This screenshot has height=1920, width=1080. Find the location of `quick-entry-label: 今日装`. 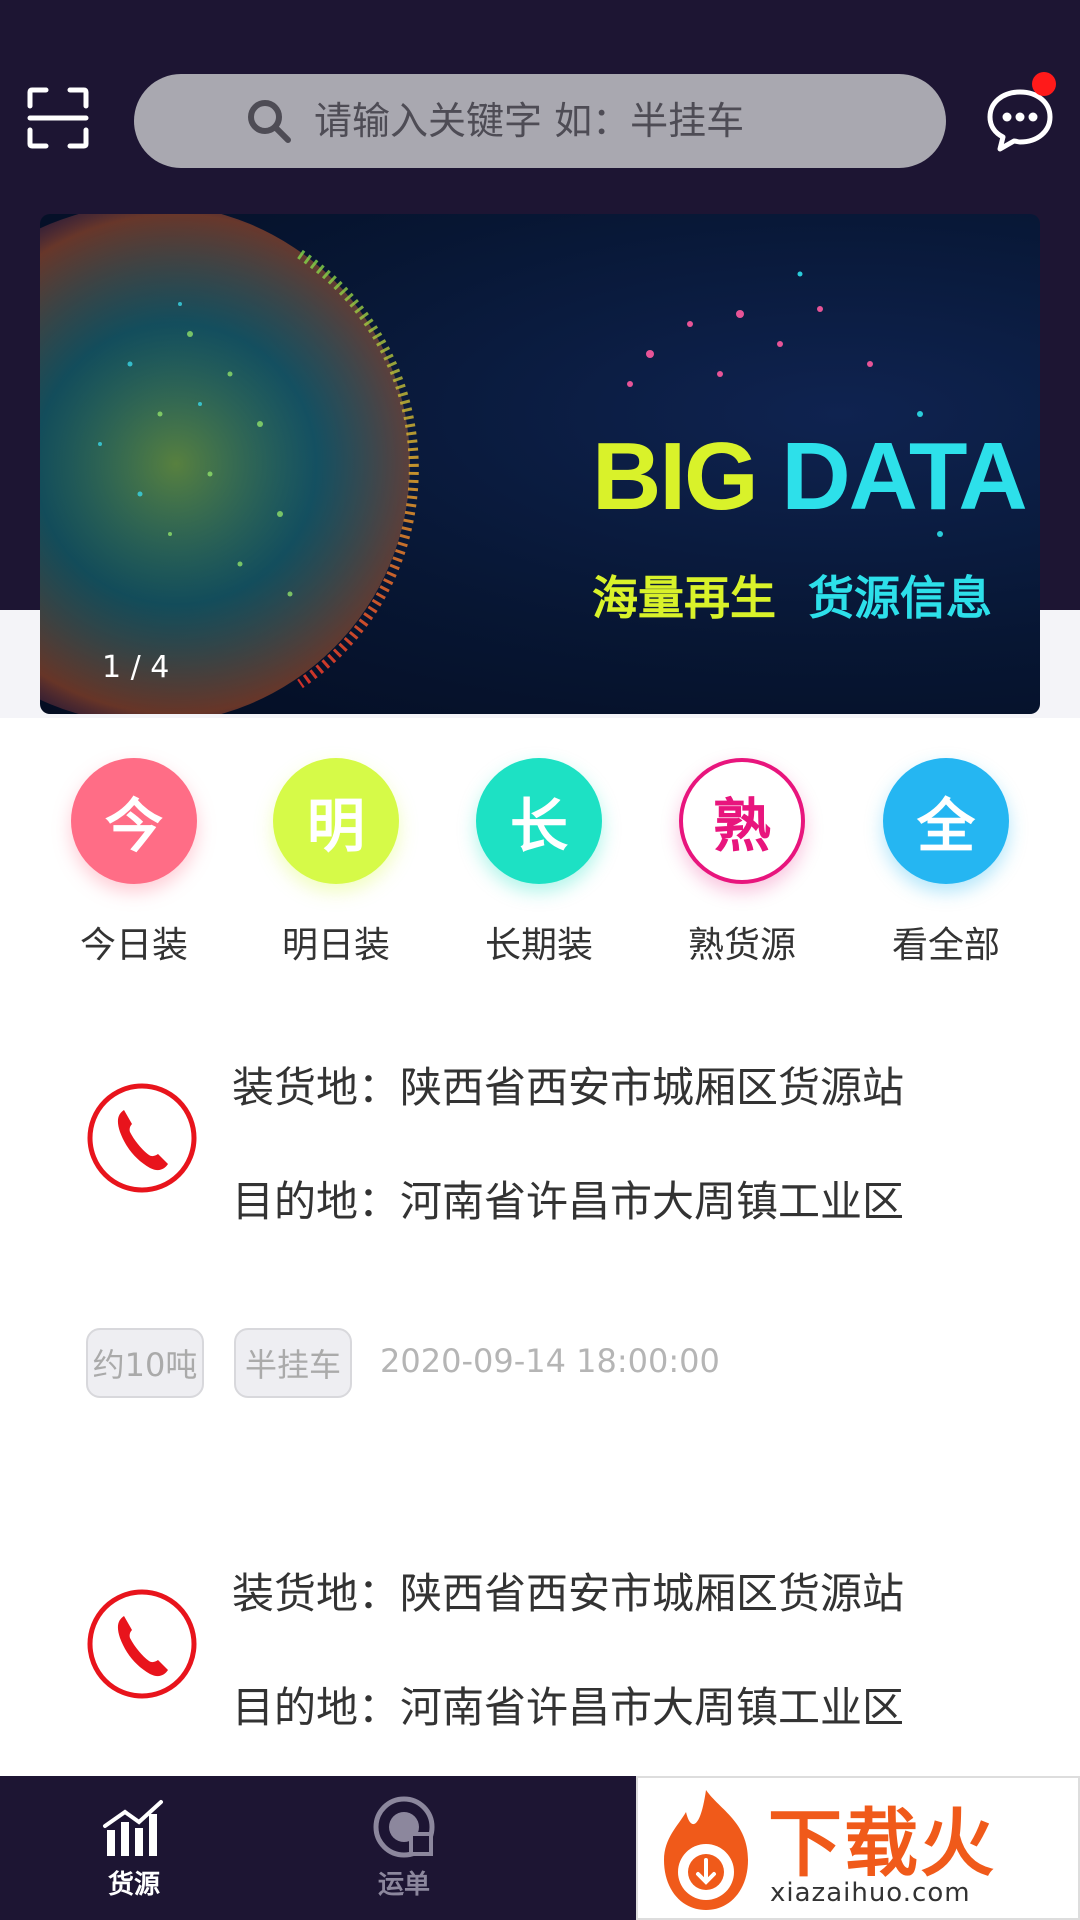

quick-entry-label: 今日装 is located at coordinates (133, 945).